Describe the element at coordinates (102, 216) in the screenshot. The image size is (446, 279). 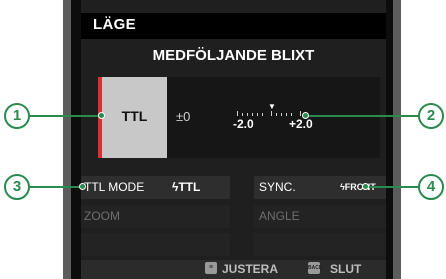
I see `zoom-setting-label: ZOOM` at that location.